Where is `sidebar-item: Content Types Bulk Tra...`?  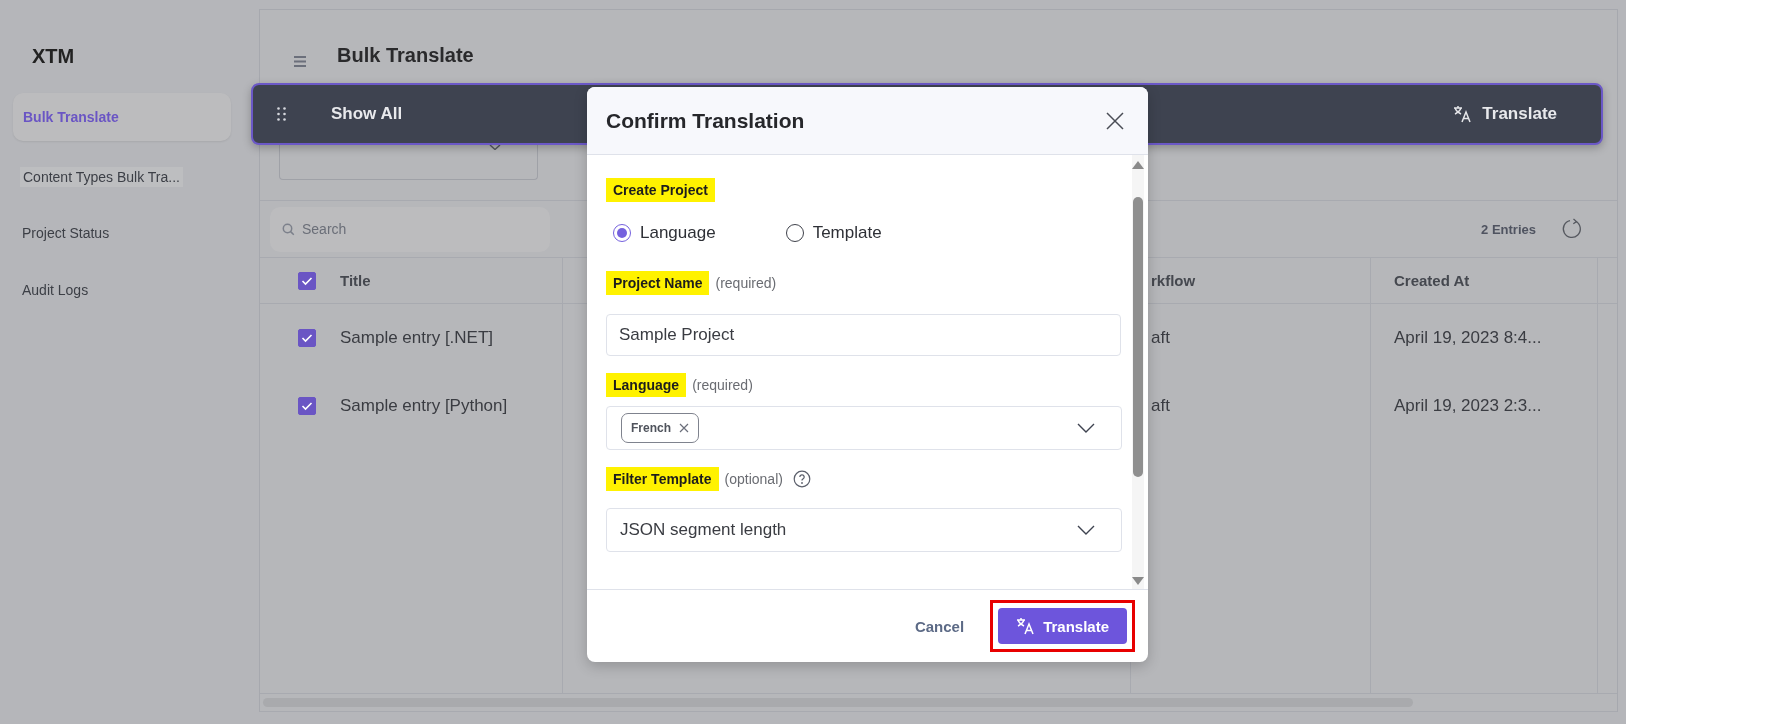
sidebar-item: Content Types Bulk Tra... is located at coordinates (101, 177).